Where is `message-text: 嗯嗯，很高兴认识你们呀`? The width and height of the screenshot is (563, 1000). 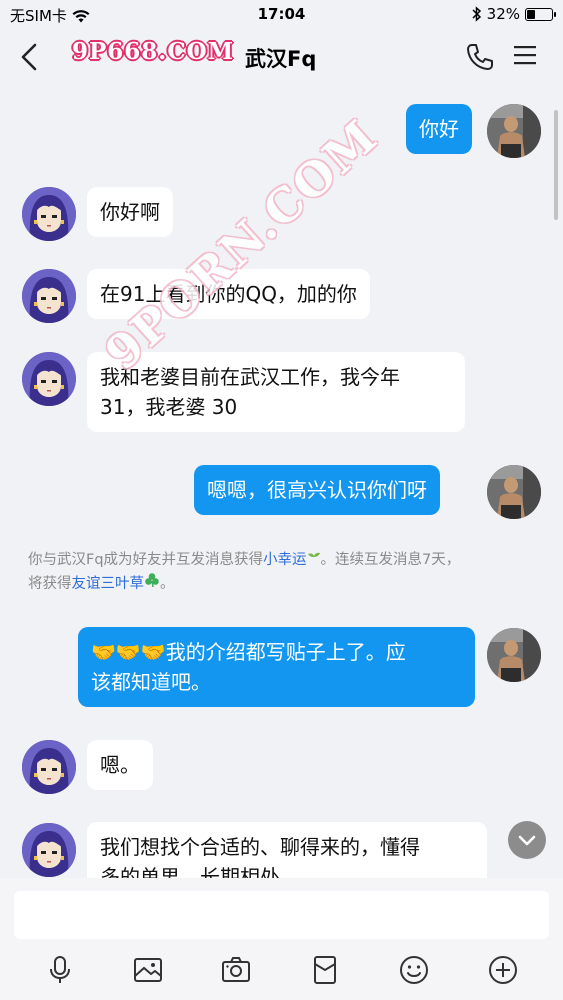
message-text: 嗯嗯，很高兴认识你们呀 is located at coordinates (317, 490).